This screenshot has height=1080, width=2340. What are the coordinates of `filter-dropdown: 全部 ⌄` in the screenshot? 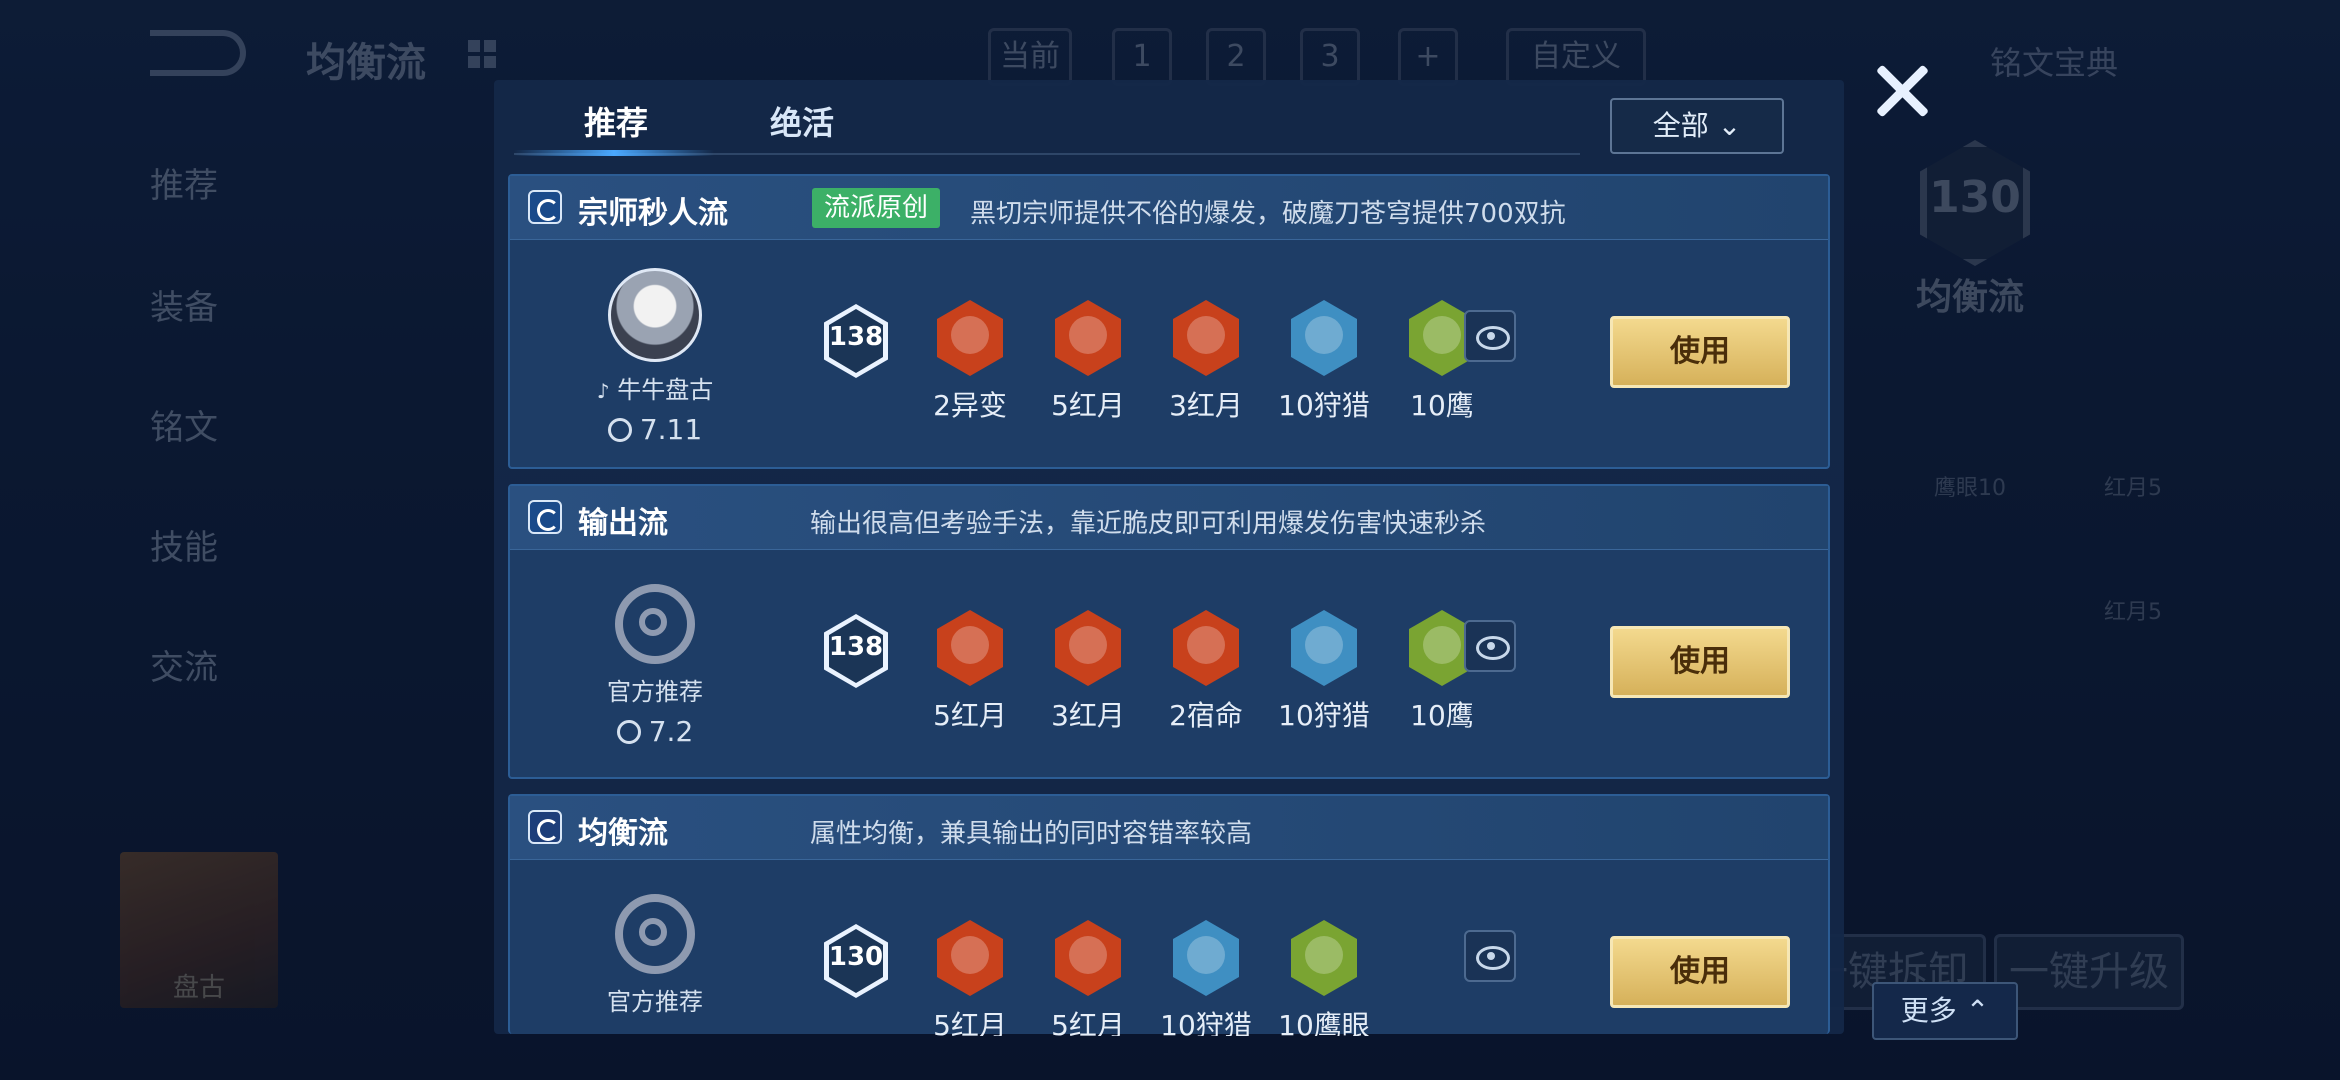 It's located at (1697, 126).